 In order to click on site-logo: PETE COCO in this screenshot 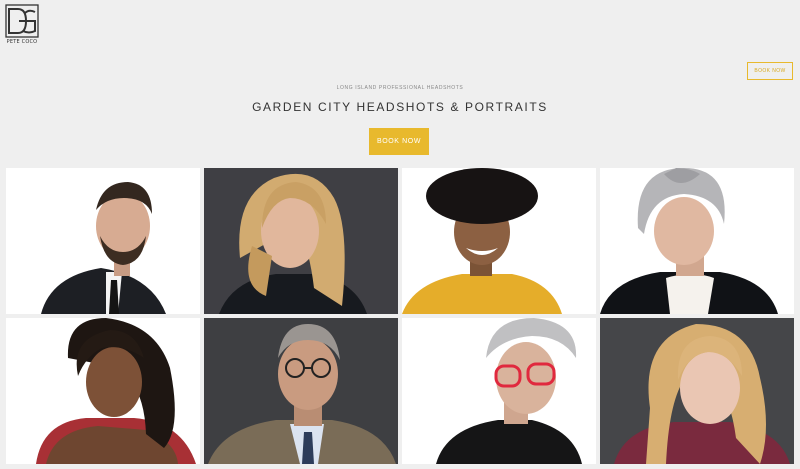, I will do `click(22, 25)`.